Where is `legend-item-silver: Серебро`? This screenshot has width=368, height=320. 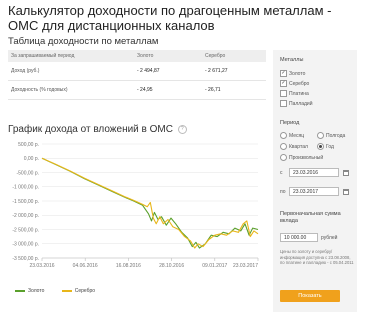
legend-item-silver: Серебро is located at coordinates (78, 291).